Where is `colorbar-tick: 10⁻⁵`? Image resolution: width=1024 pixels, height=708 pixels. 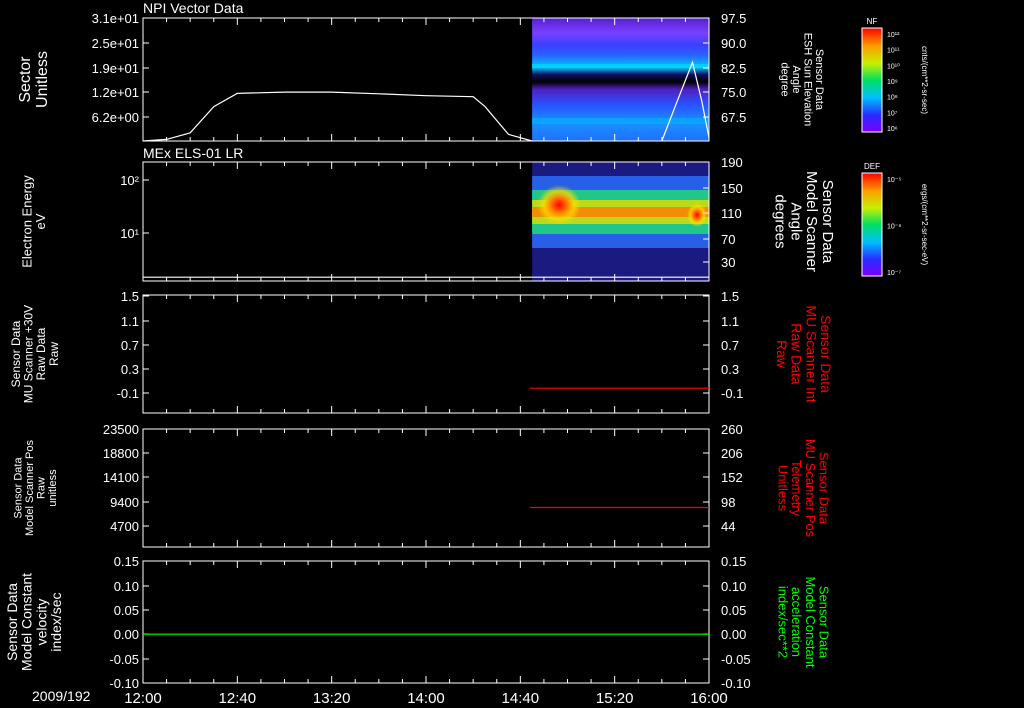
colorbar-tick: 10⁻⁵ is located at coordinates (894, 180).